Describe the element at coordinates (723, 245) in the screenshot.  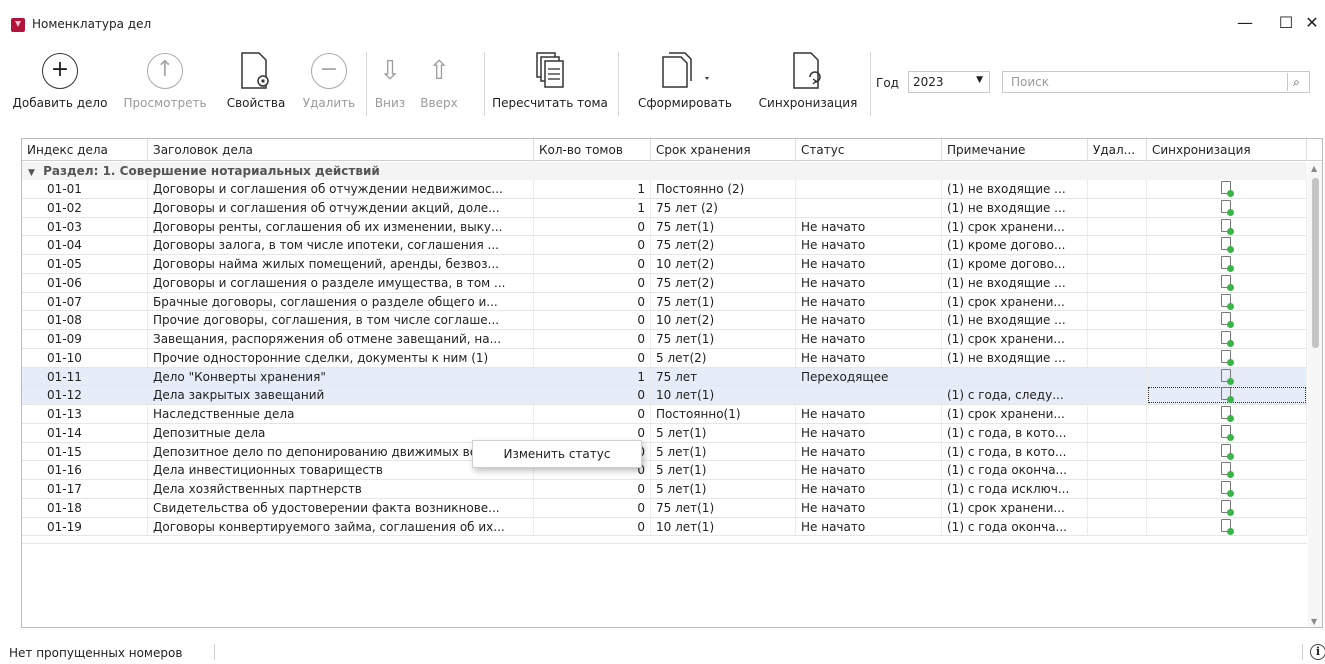
I see `cell-retention: 75 лет(2)` at that location.